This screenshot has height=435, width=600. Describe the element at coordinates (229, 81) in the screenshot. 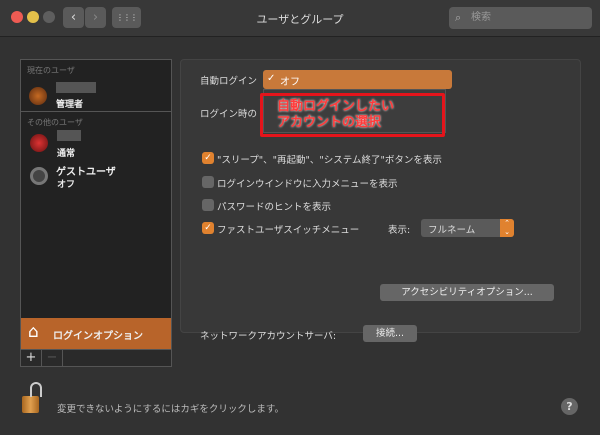

I see `auto-login-label: 自動ログイン` at that location.